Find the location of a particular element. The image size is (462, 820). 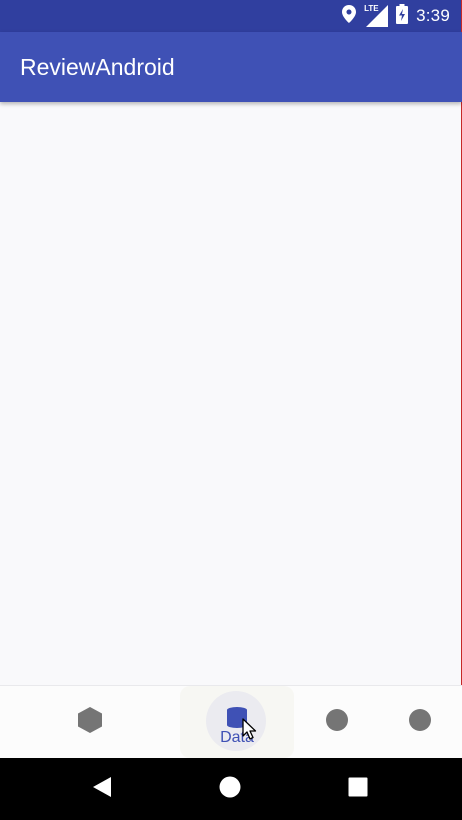

home-icon is located at coordinates (230, 789).